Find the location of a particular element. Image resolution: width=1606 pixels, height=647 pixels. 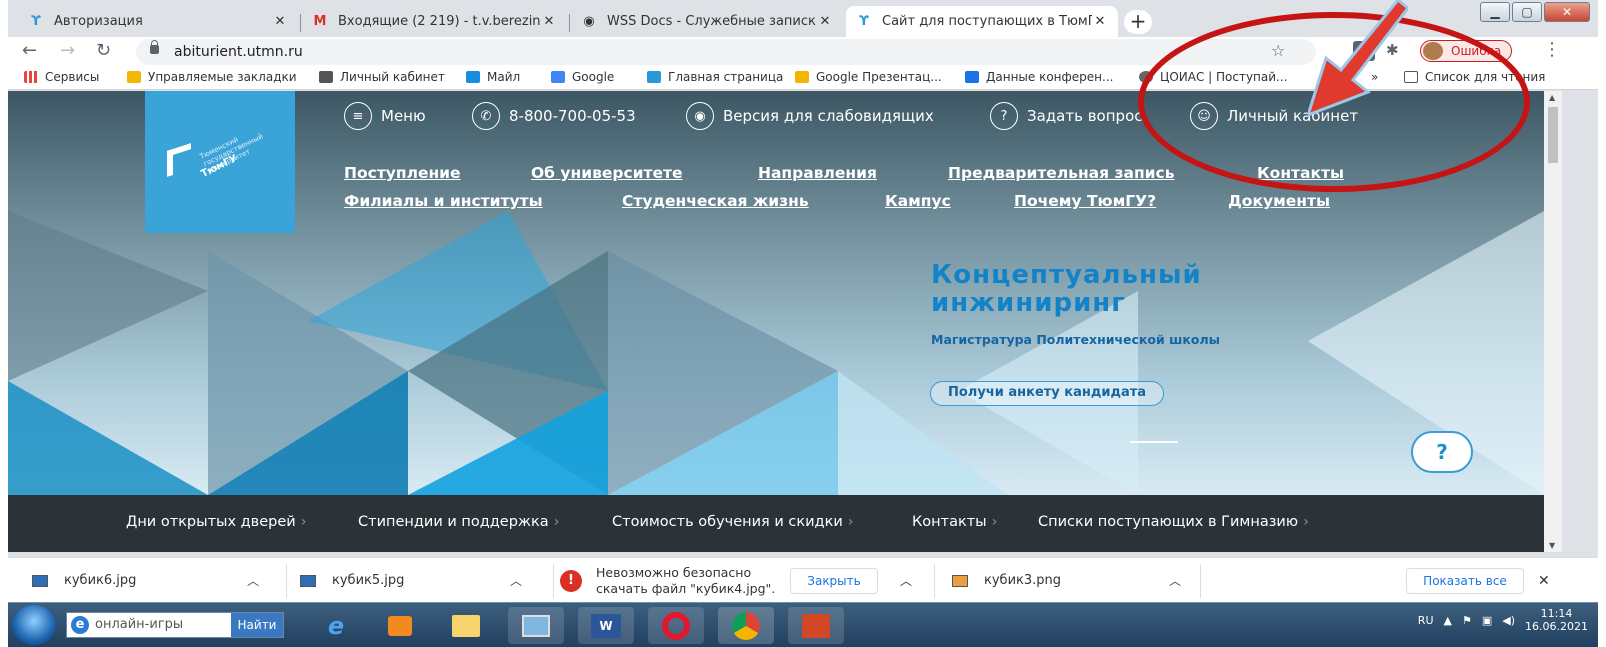

media-player-icon is located at coordinates (400, 625).